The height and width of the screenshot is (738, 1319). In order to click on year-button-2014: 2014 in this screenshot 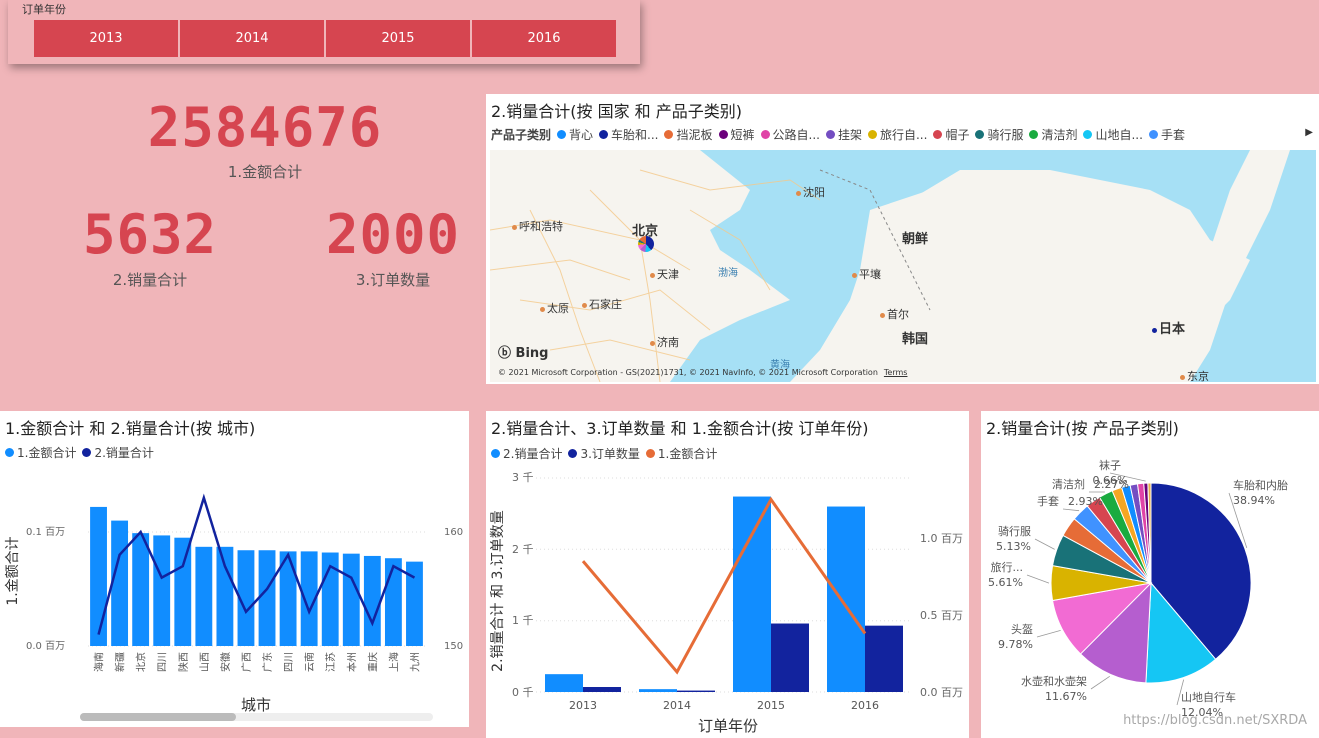, I will do `click(252, 38)`.